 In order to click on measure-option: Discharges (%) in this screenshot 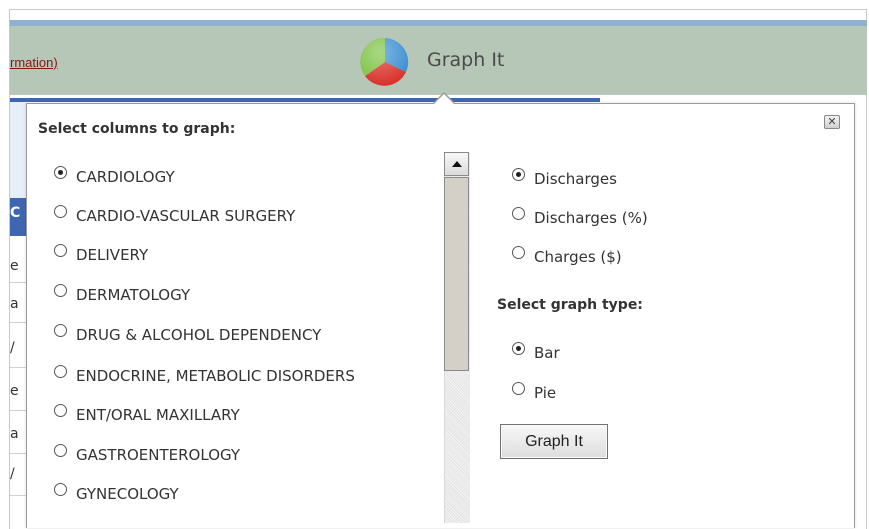, I will do `click(580, 217)`.